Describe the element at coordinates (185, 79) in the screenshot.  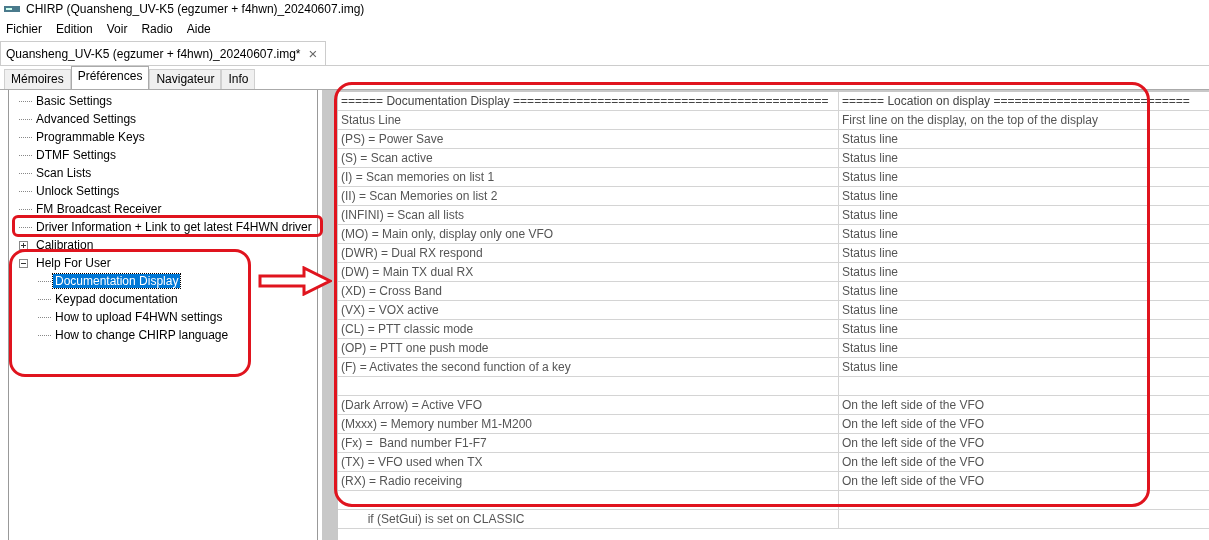
I see `tab: Navigateur` at that location.